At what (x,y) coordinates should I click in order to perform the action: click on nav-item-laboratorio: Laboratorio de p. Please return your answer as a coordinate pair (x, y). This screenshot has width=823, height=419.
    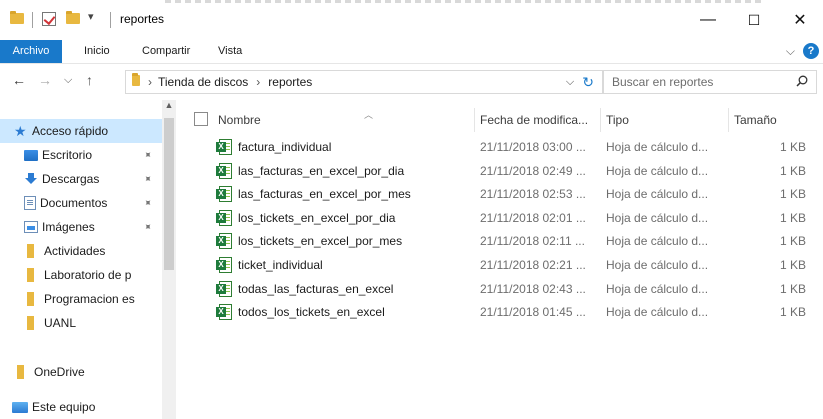
    Looking at the image, I should click on (81, 275).